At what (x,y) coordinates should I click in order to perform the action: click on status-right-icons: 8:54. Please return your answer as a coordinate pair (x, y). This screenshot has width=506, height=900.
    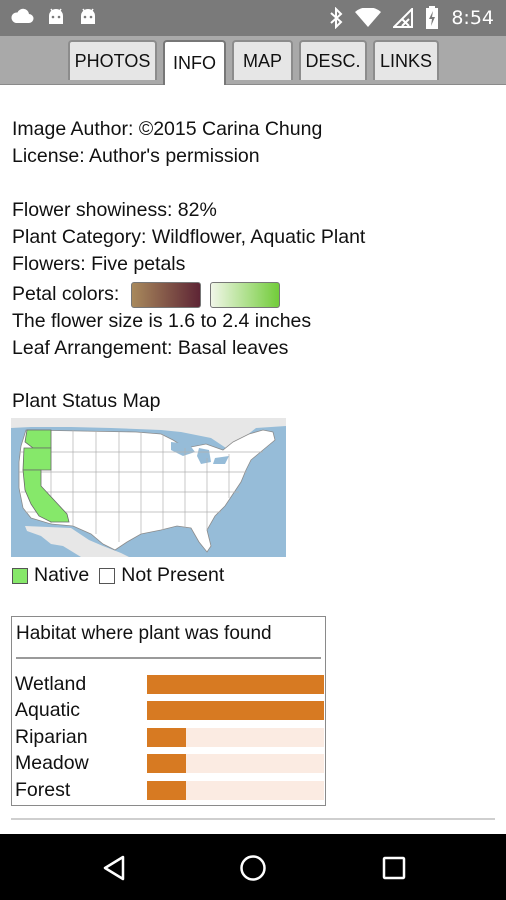
    Looking at the image, I should click on (411, 18).